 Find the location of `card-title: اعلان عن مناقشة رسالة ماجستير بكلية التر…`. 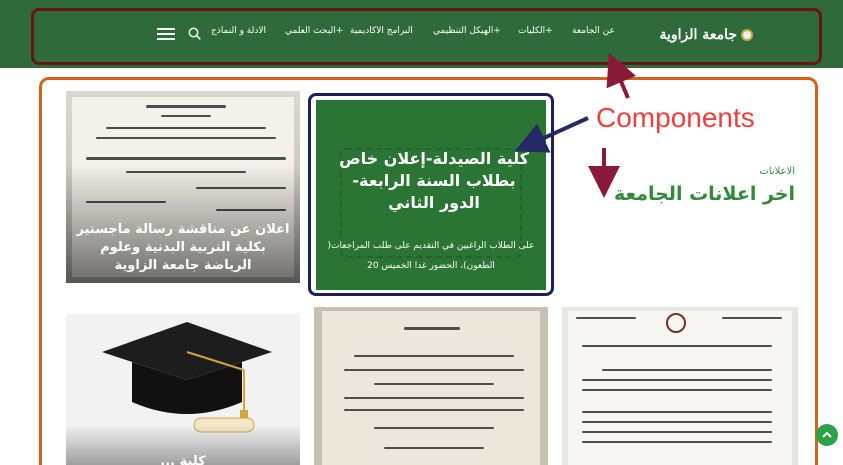

card-title: اعلان عن مناقشة رسالة ماجستير بكلية التر… is located at coordinates (183, 248).